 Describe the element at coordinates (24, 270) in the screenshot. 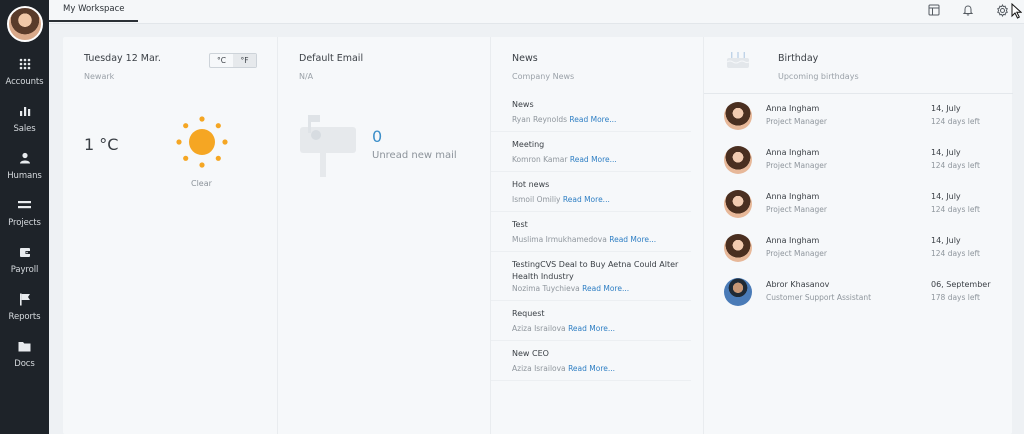

I see `sidebar-item-label: Payroll` at that location.